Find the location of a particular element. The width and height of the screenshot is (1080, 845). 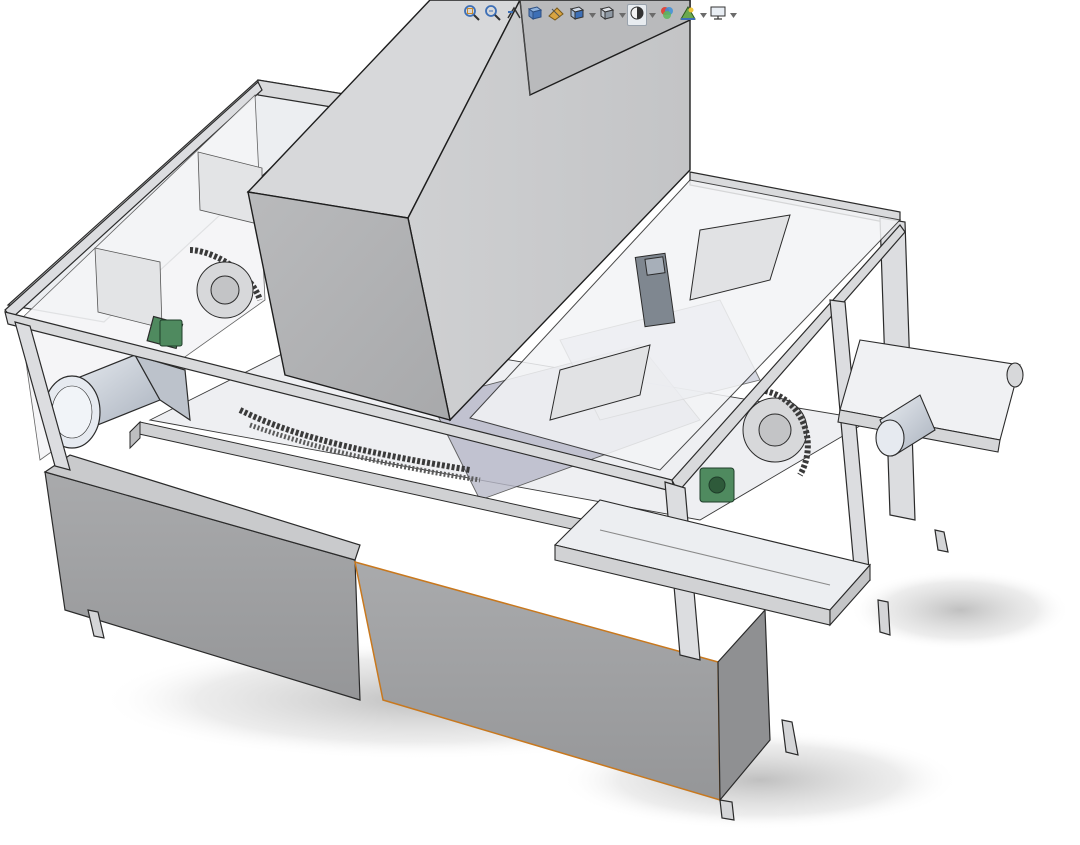

section-view-button is located at coordinates (535, 15).